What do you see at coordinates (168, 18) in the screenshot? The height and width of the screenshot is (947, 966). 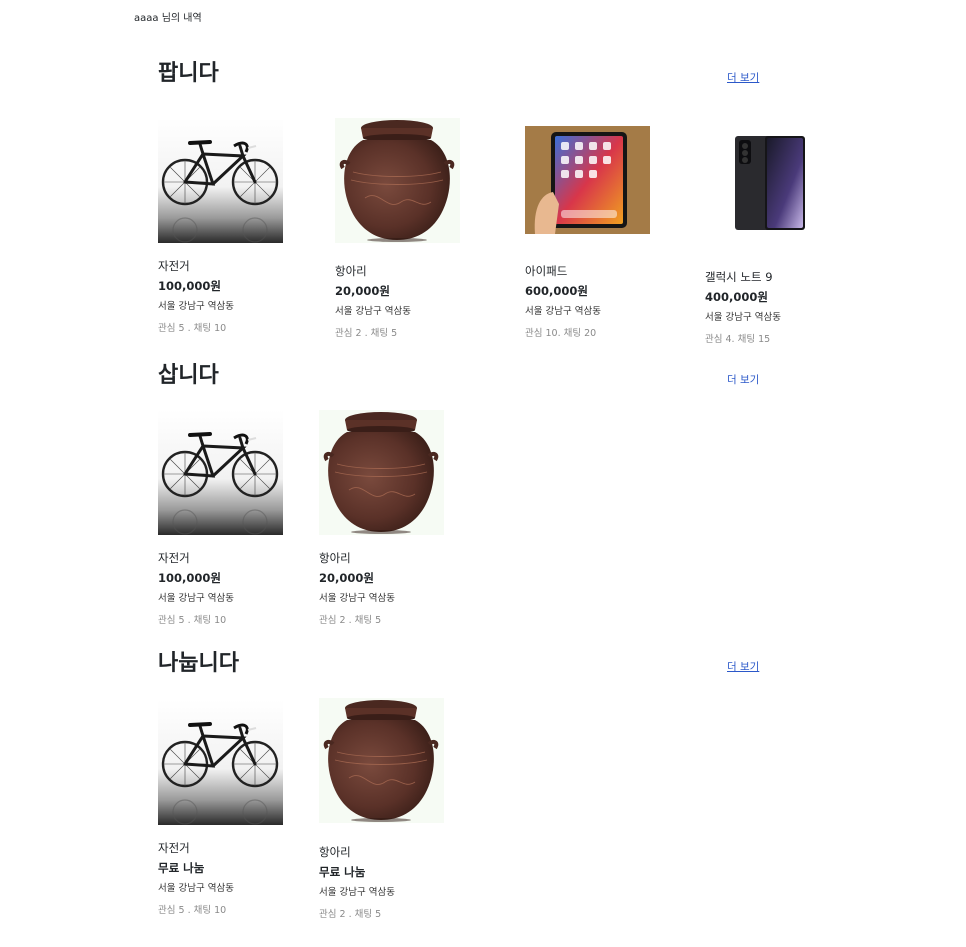 I see `user-history-title: aaaa 님의 내역` at bounding box center [168, 18].